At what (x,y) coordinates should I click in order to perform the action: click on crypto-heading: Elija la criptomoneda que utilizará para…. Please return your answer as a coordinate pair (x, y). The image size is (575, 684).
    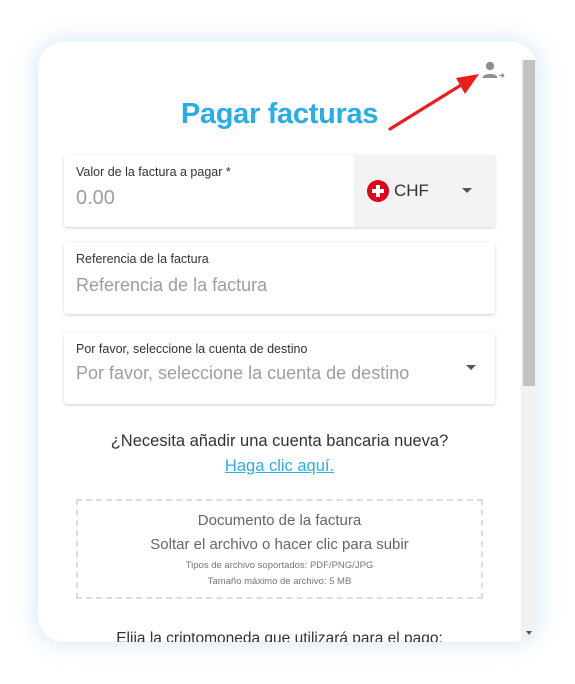
    Looking at the image, I should click on (279, 636).